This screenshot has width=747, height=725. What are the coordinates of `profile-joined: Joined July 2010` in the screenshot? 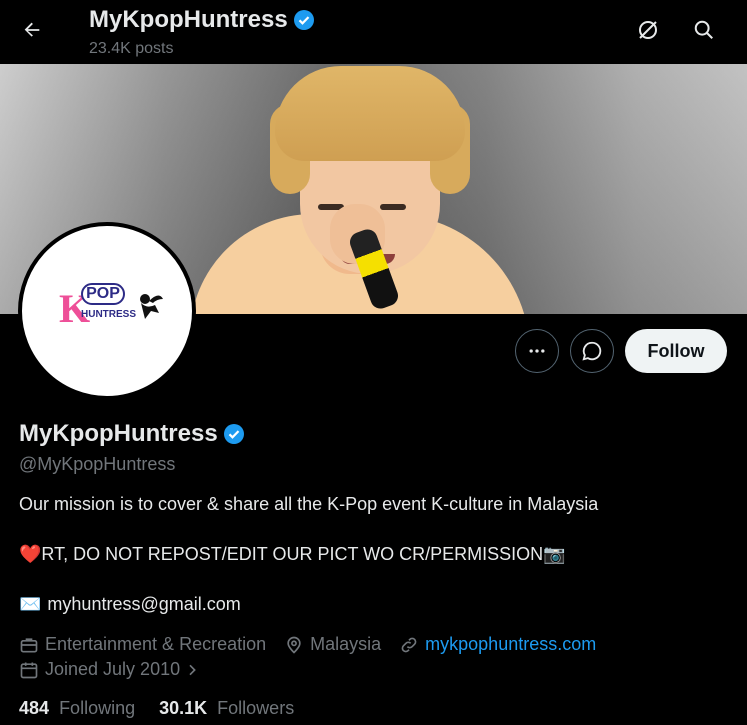 It's located at (113, 669).